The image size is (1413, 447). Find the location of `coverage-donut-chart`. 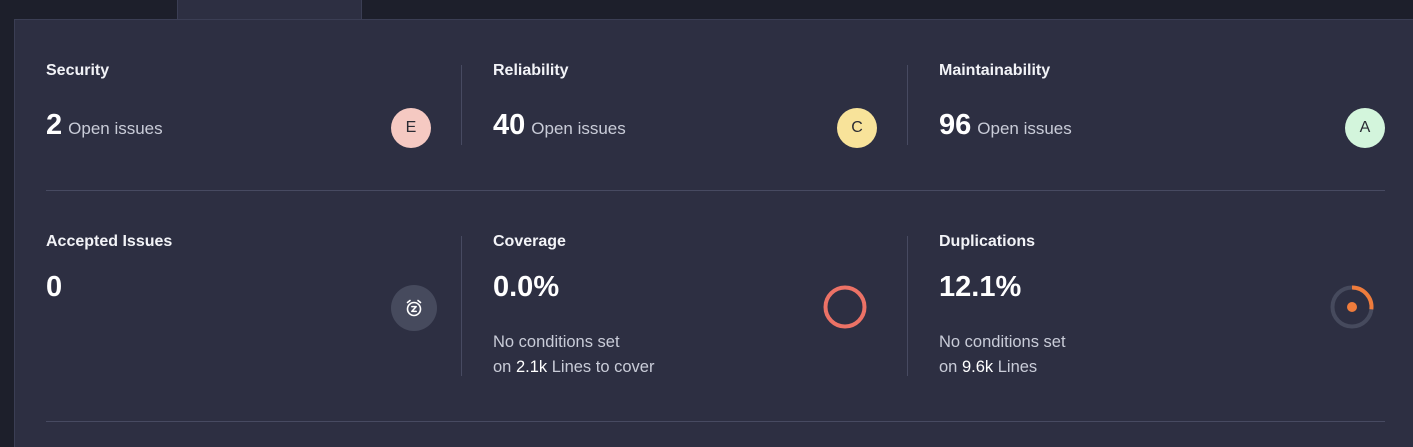

coverage-donut-chart is located at coordinates (845, 307).